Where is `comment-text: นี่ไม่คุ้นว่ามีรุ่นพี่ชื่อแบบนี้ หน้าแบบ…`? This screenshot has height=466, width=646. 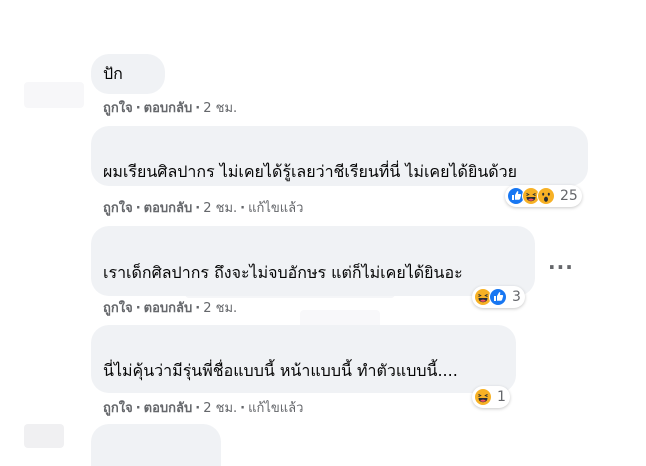 comment-text: นี่ไม่คุ้นว่ามีรุ่นพี่ชื่อแบบนี้ หน้าแบบ… is located at coordinates (280, 370).